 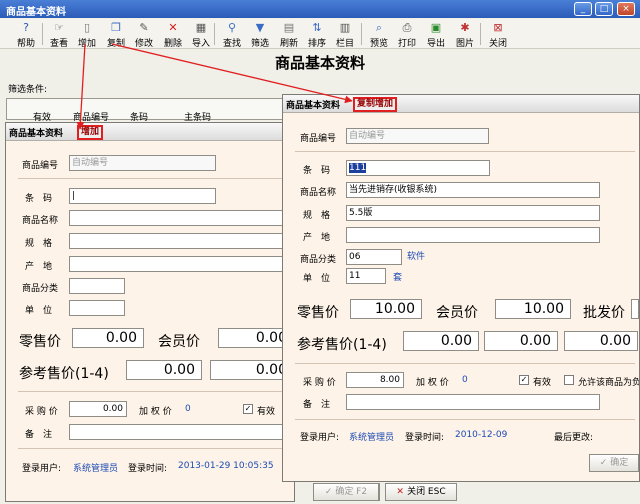 I want to click on copy-dialog-title-bar: 商品基本资料 复制增加, so click(x=461, y=104).